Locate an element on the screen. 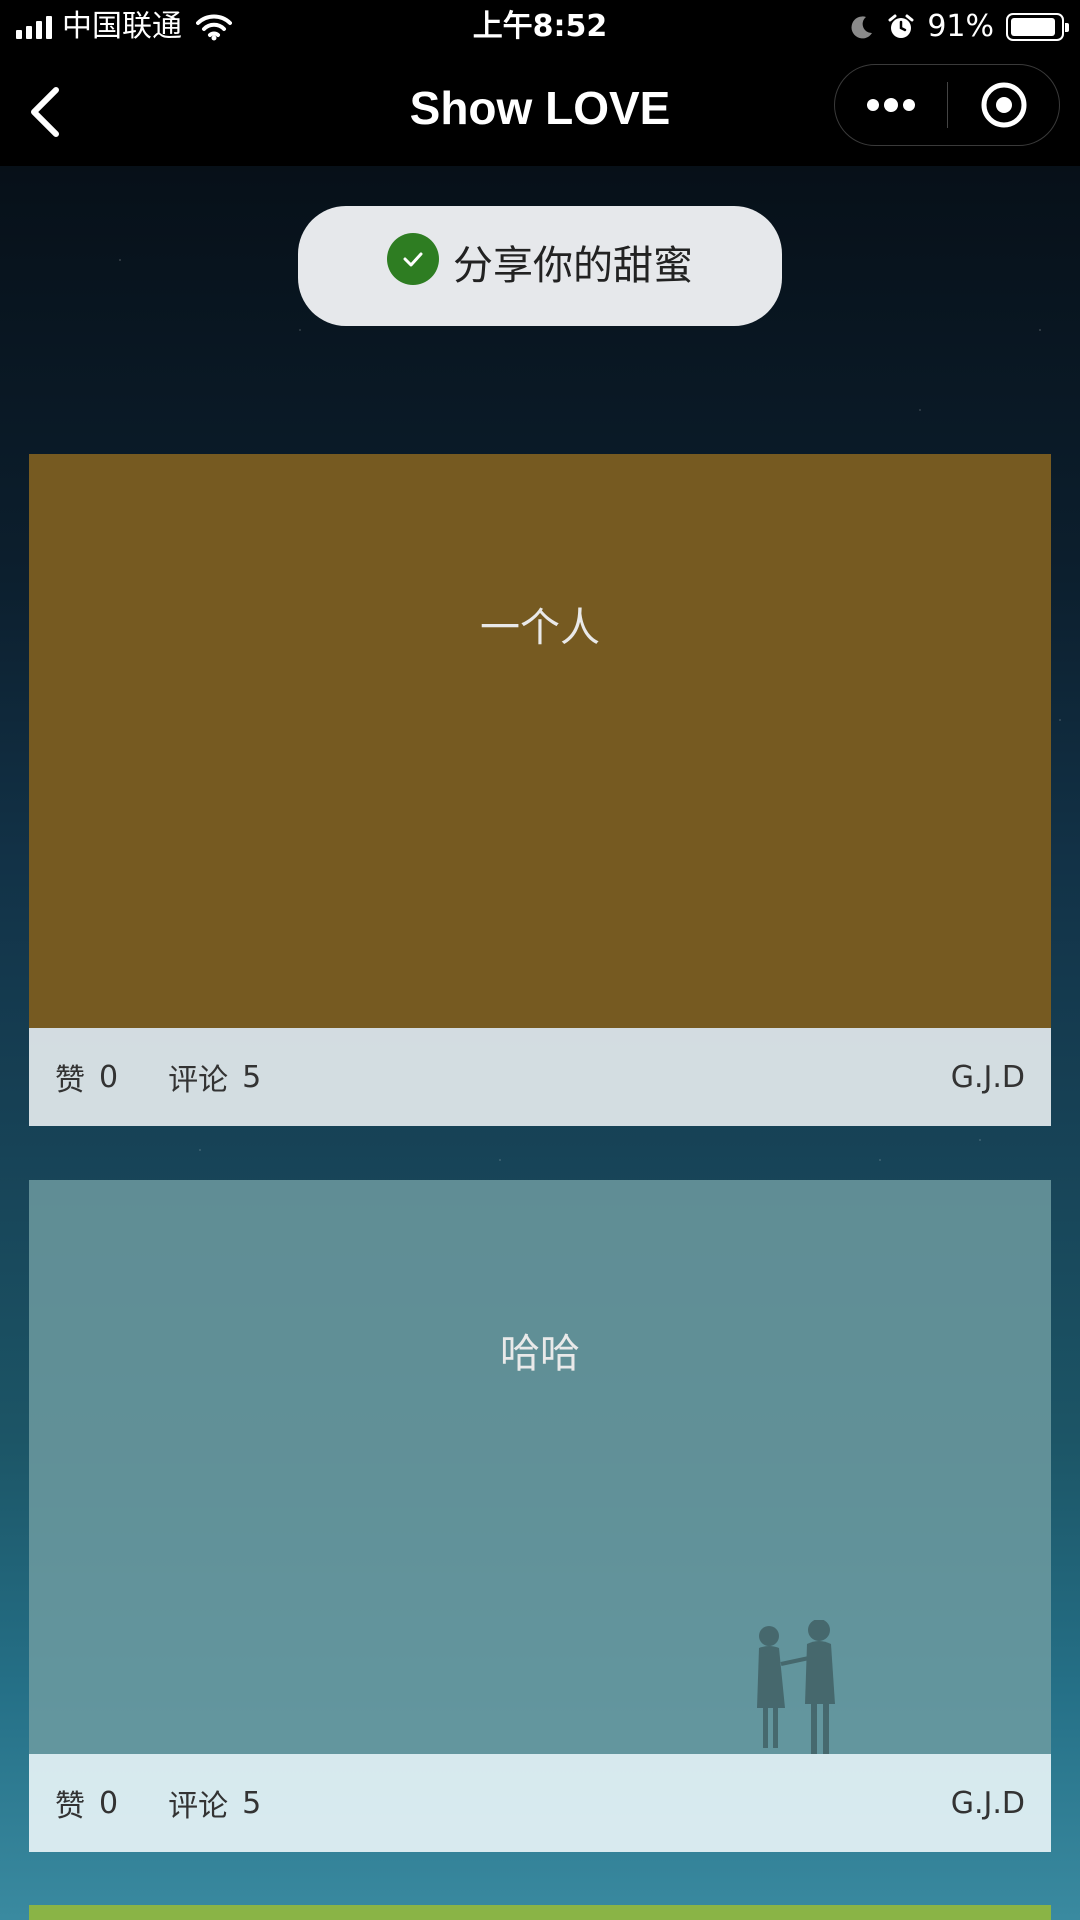 Image resolution: width=1080 pixels, height=1920 pixels. more-dots-icon is located at coordinates (891, 105).